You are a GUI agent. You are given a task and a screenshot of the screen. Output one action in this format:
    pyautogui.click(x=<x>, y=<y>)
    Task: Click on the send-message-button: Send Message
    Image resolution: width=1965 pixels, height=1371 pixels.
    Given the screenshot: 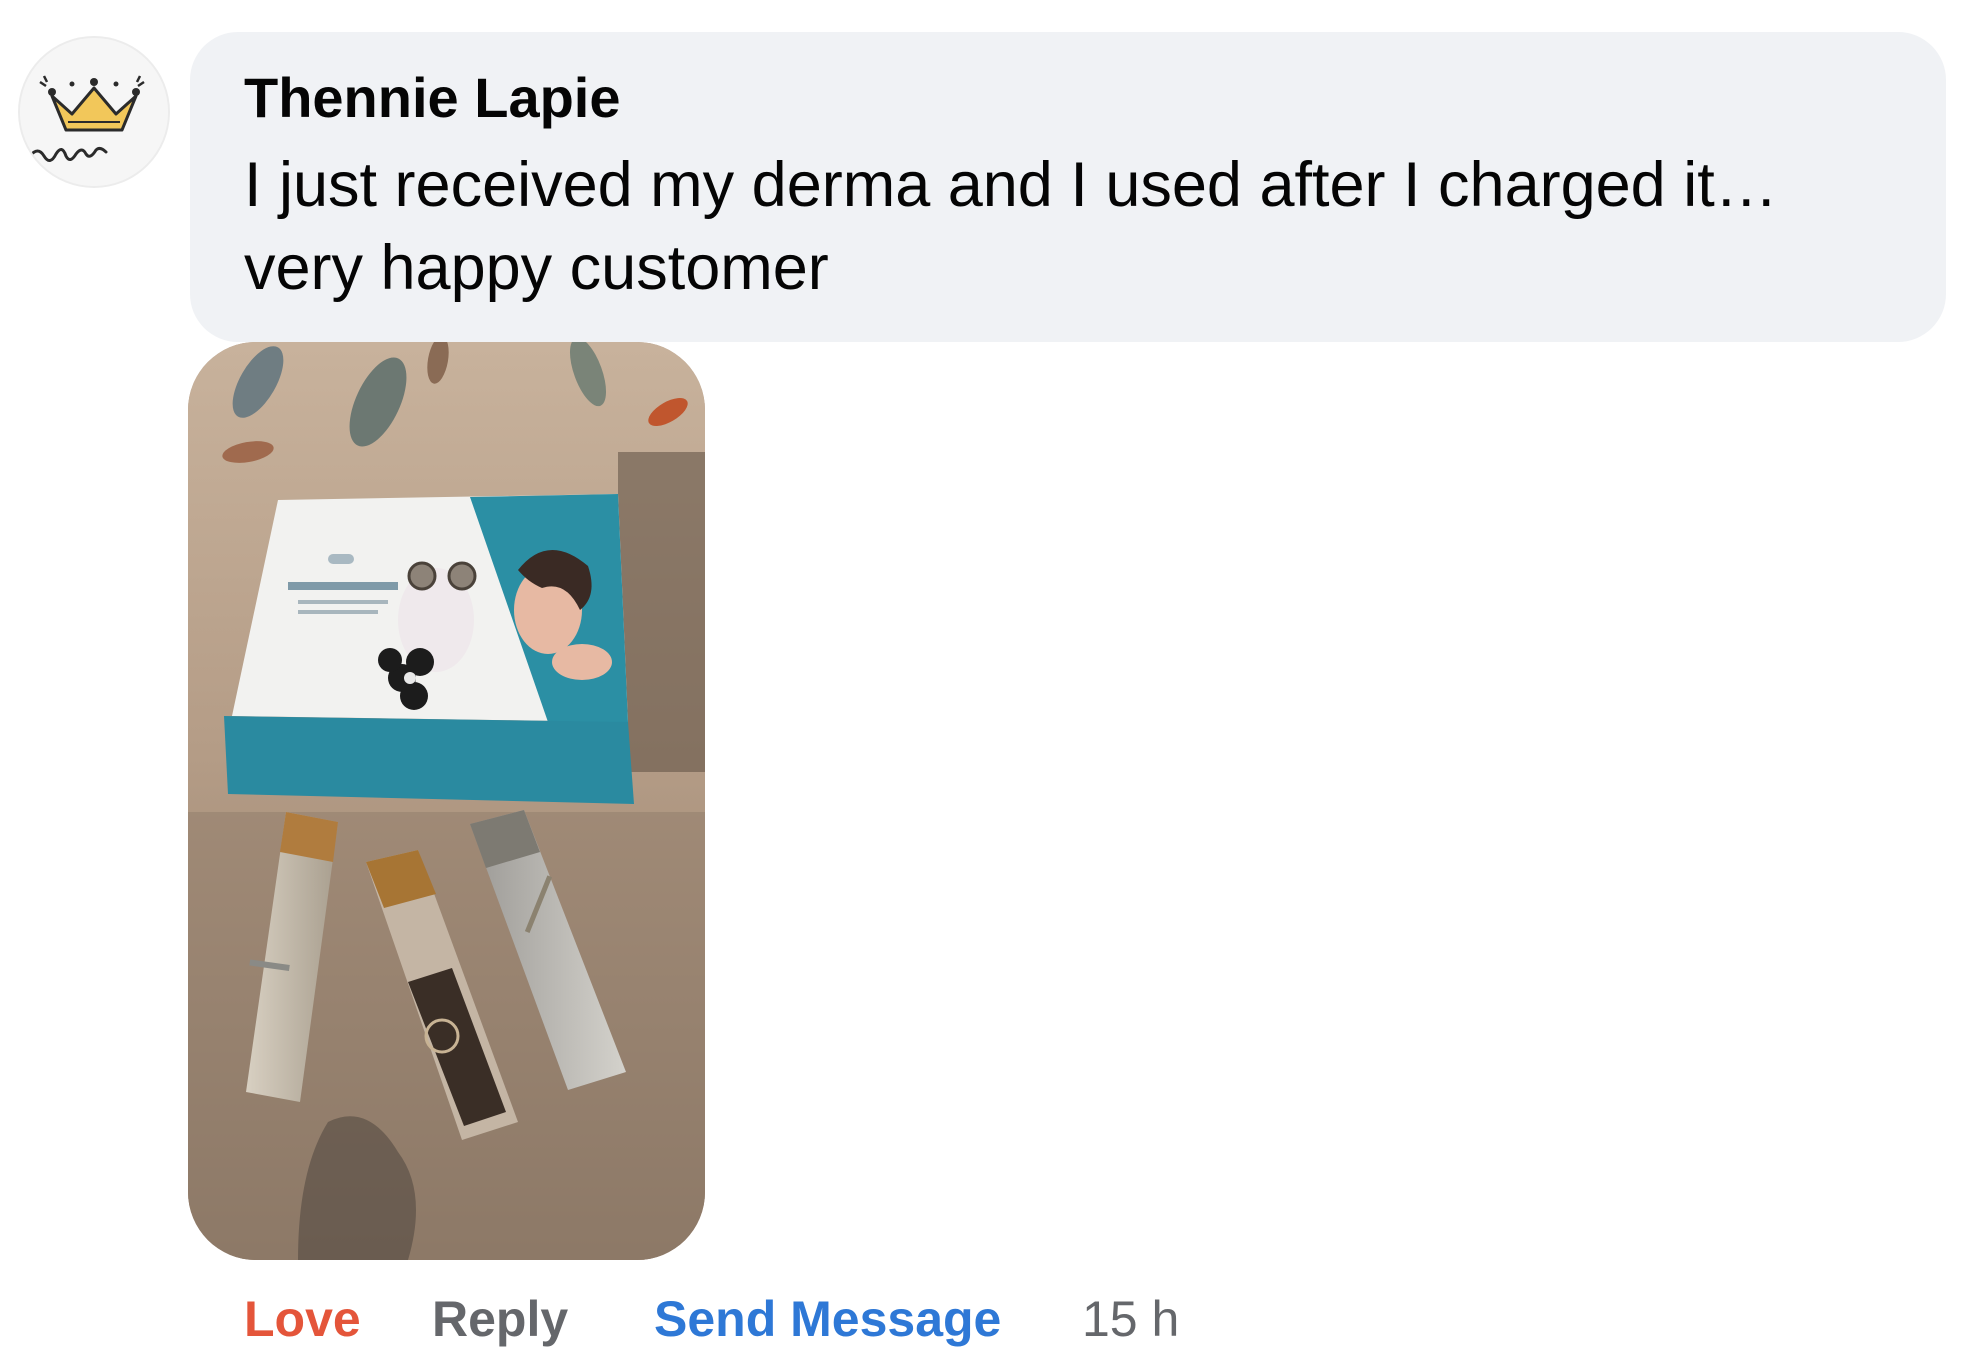 What is the action you would take?
    pyautogui.click(x=827, y=1319)
    